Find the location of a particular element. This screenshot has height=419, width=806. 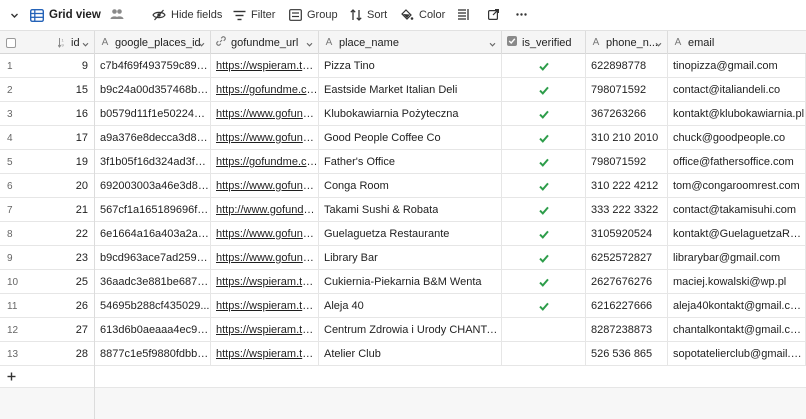

collaborators-icon is located at coordinates (117, 14).